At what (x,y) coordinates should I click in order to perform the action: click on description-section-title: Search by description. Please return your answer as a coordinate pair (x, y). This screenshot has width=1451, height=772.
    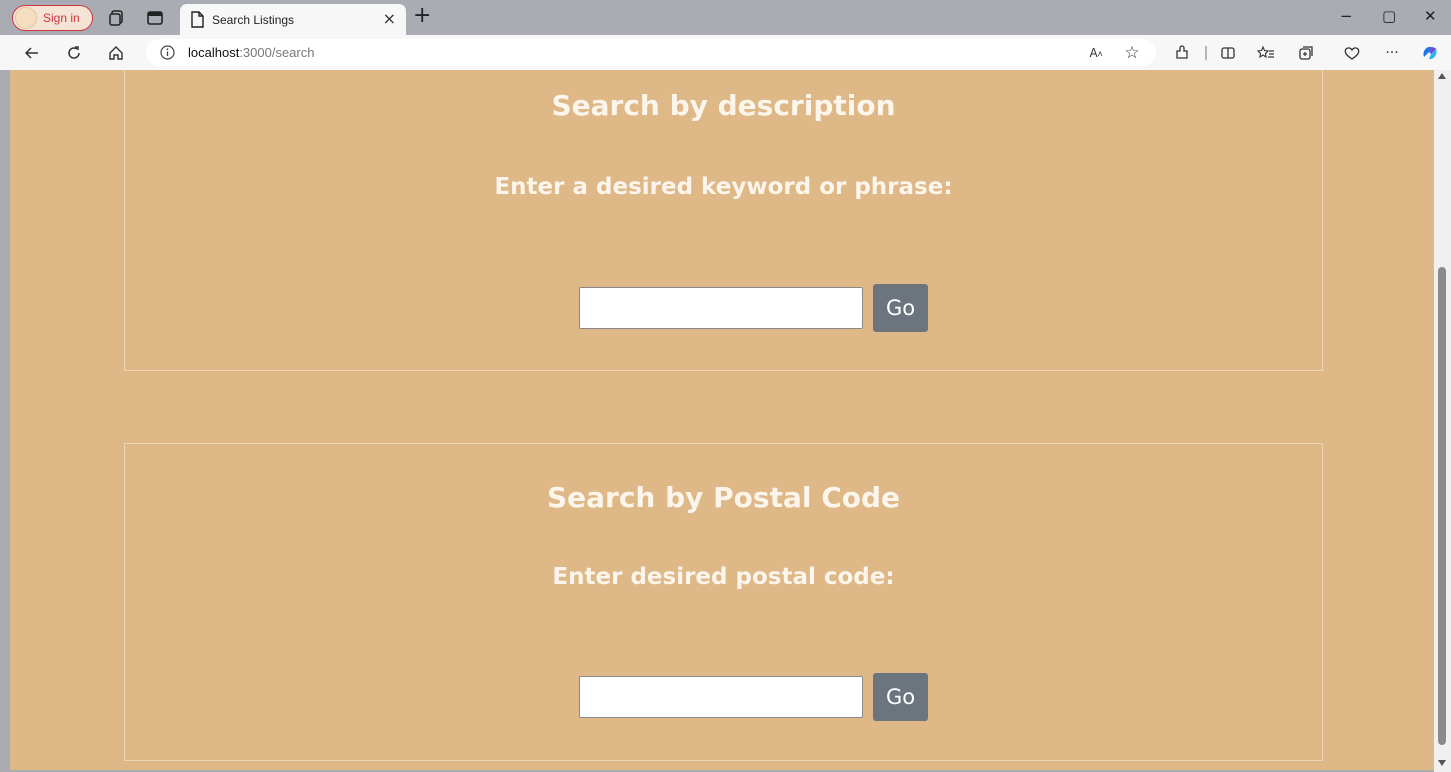
    Looking at the image, I should click on (723, 105).